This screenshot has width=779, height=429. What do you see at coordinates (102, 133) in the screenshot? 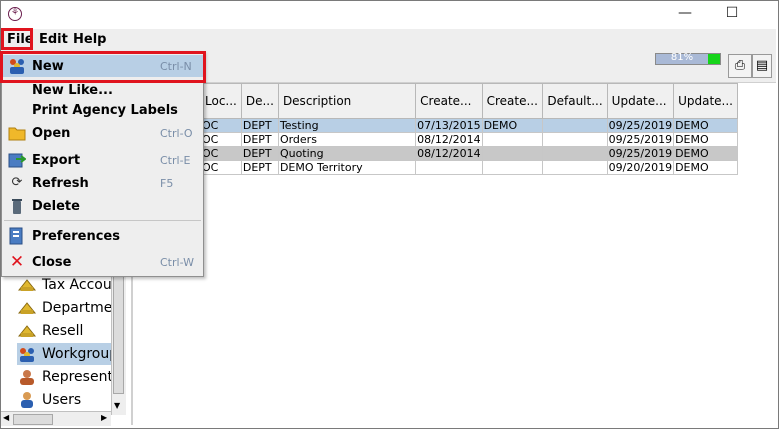
I see `menu-item-open: Open Ctrl-O` at bounding box center [102, 133].